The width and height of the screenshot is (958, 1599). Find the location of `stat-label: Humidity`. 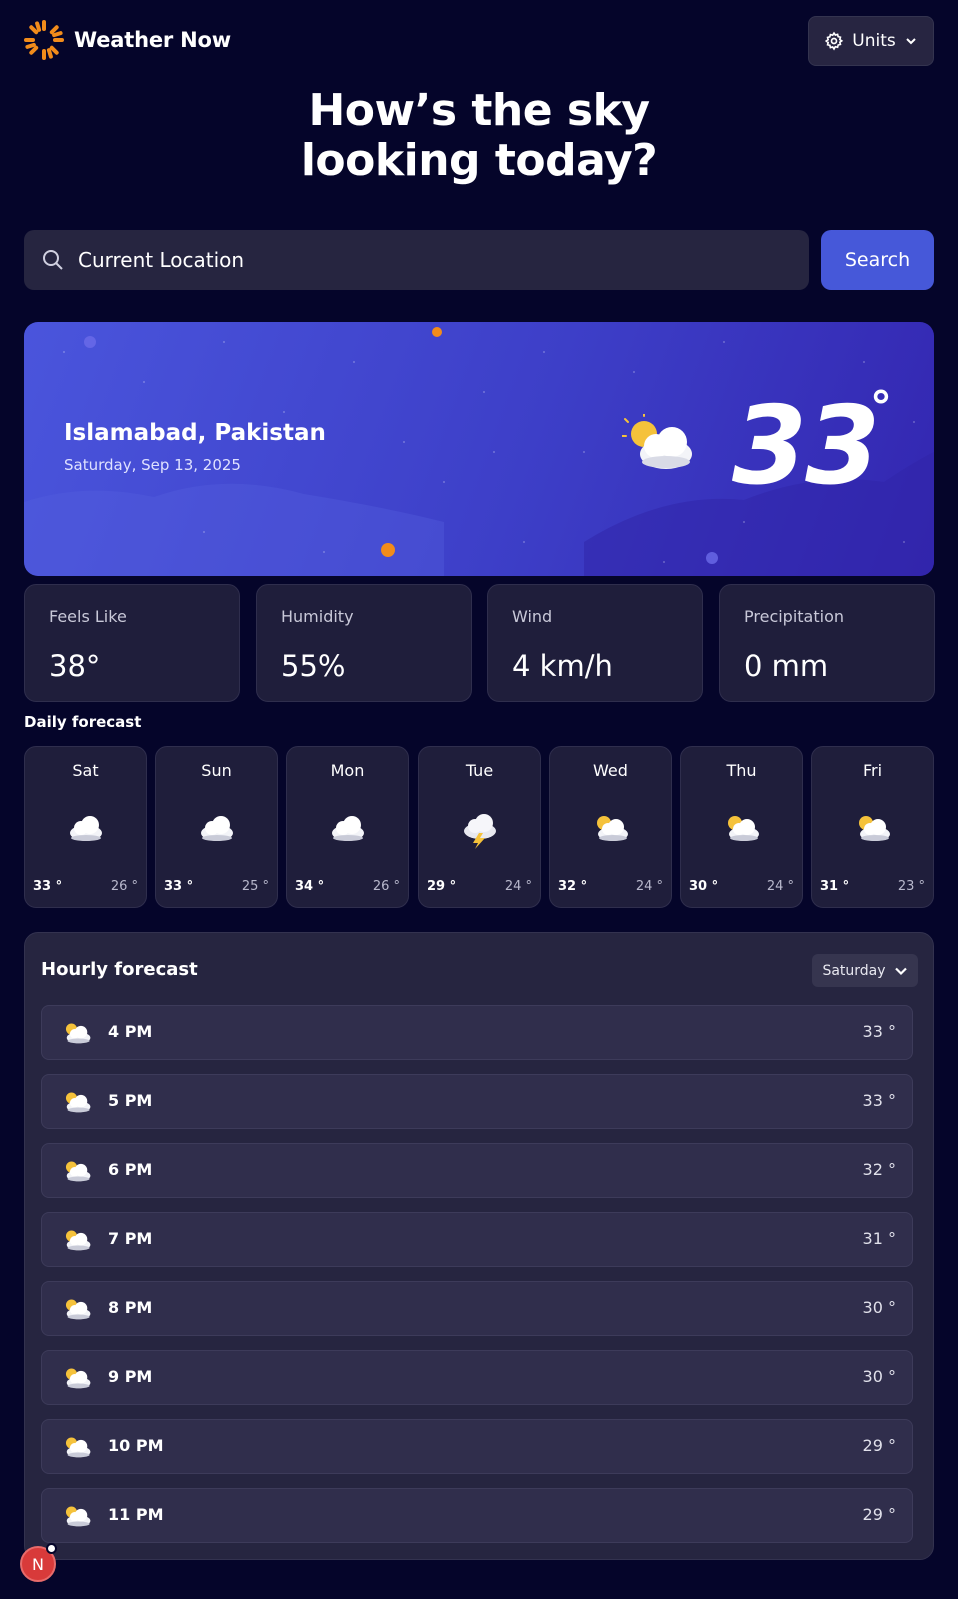

stat-label: Humidity is located at coordinates (317, 616).